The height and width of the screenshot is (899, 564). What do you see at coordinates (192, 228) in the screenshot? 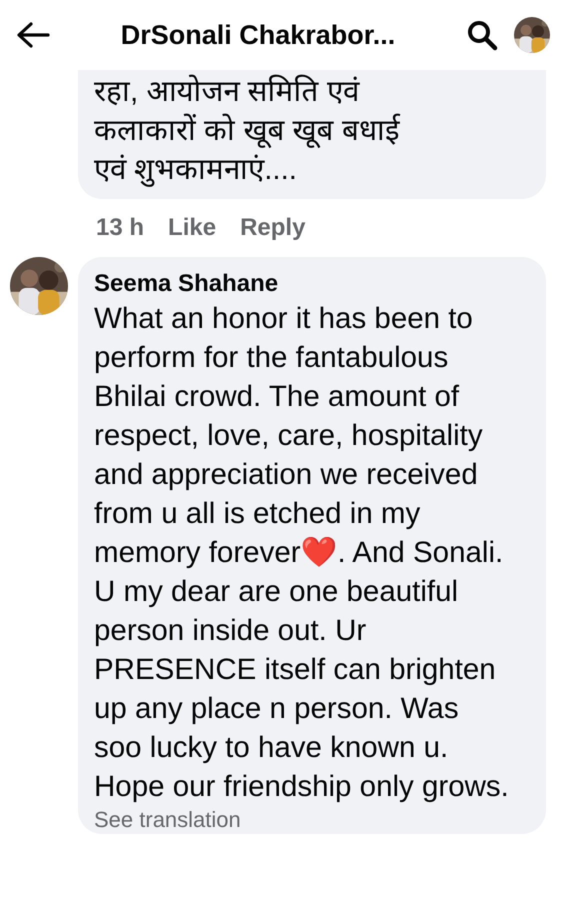
I see `like-link: Like` at bounding box center [192, 228].